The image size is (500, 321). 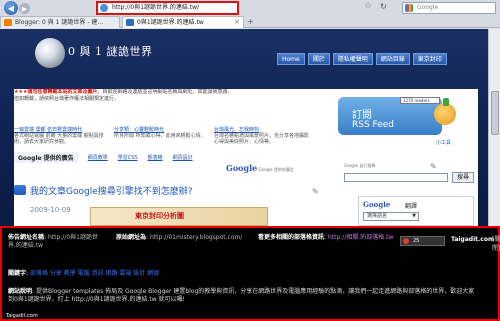 What do you see at coordinates (429, 59) in the screenshot?
I see `nav-tokyo: 東京封印` at bounding box center [429, 59].